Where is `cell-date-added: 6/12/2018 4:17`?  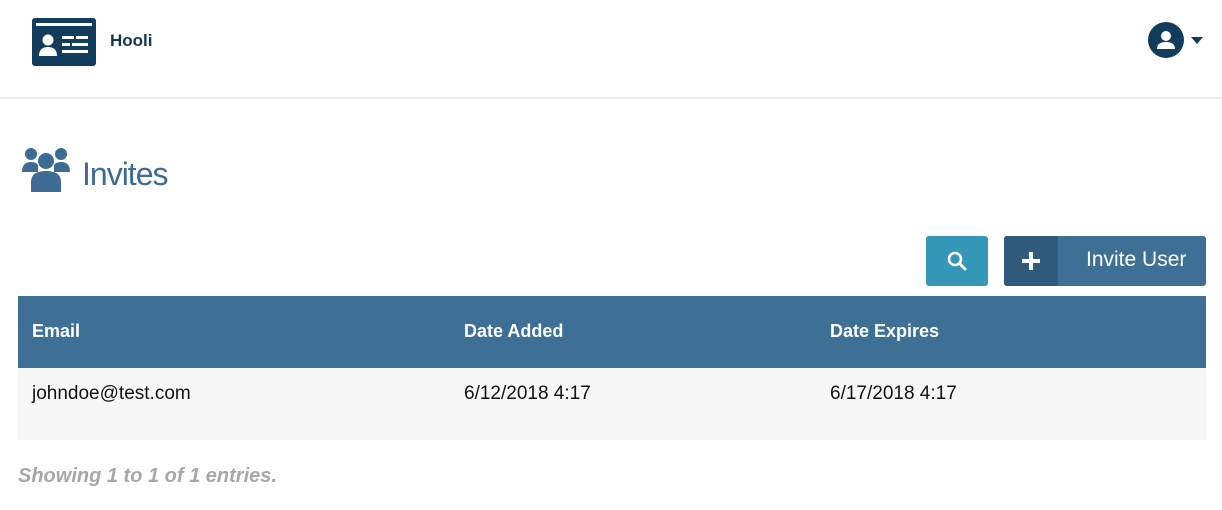
cell-date-added: 6/12/2018 4:17 is located at coordinates (527, 393).